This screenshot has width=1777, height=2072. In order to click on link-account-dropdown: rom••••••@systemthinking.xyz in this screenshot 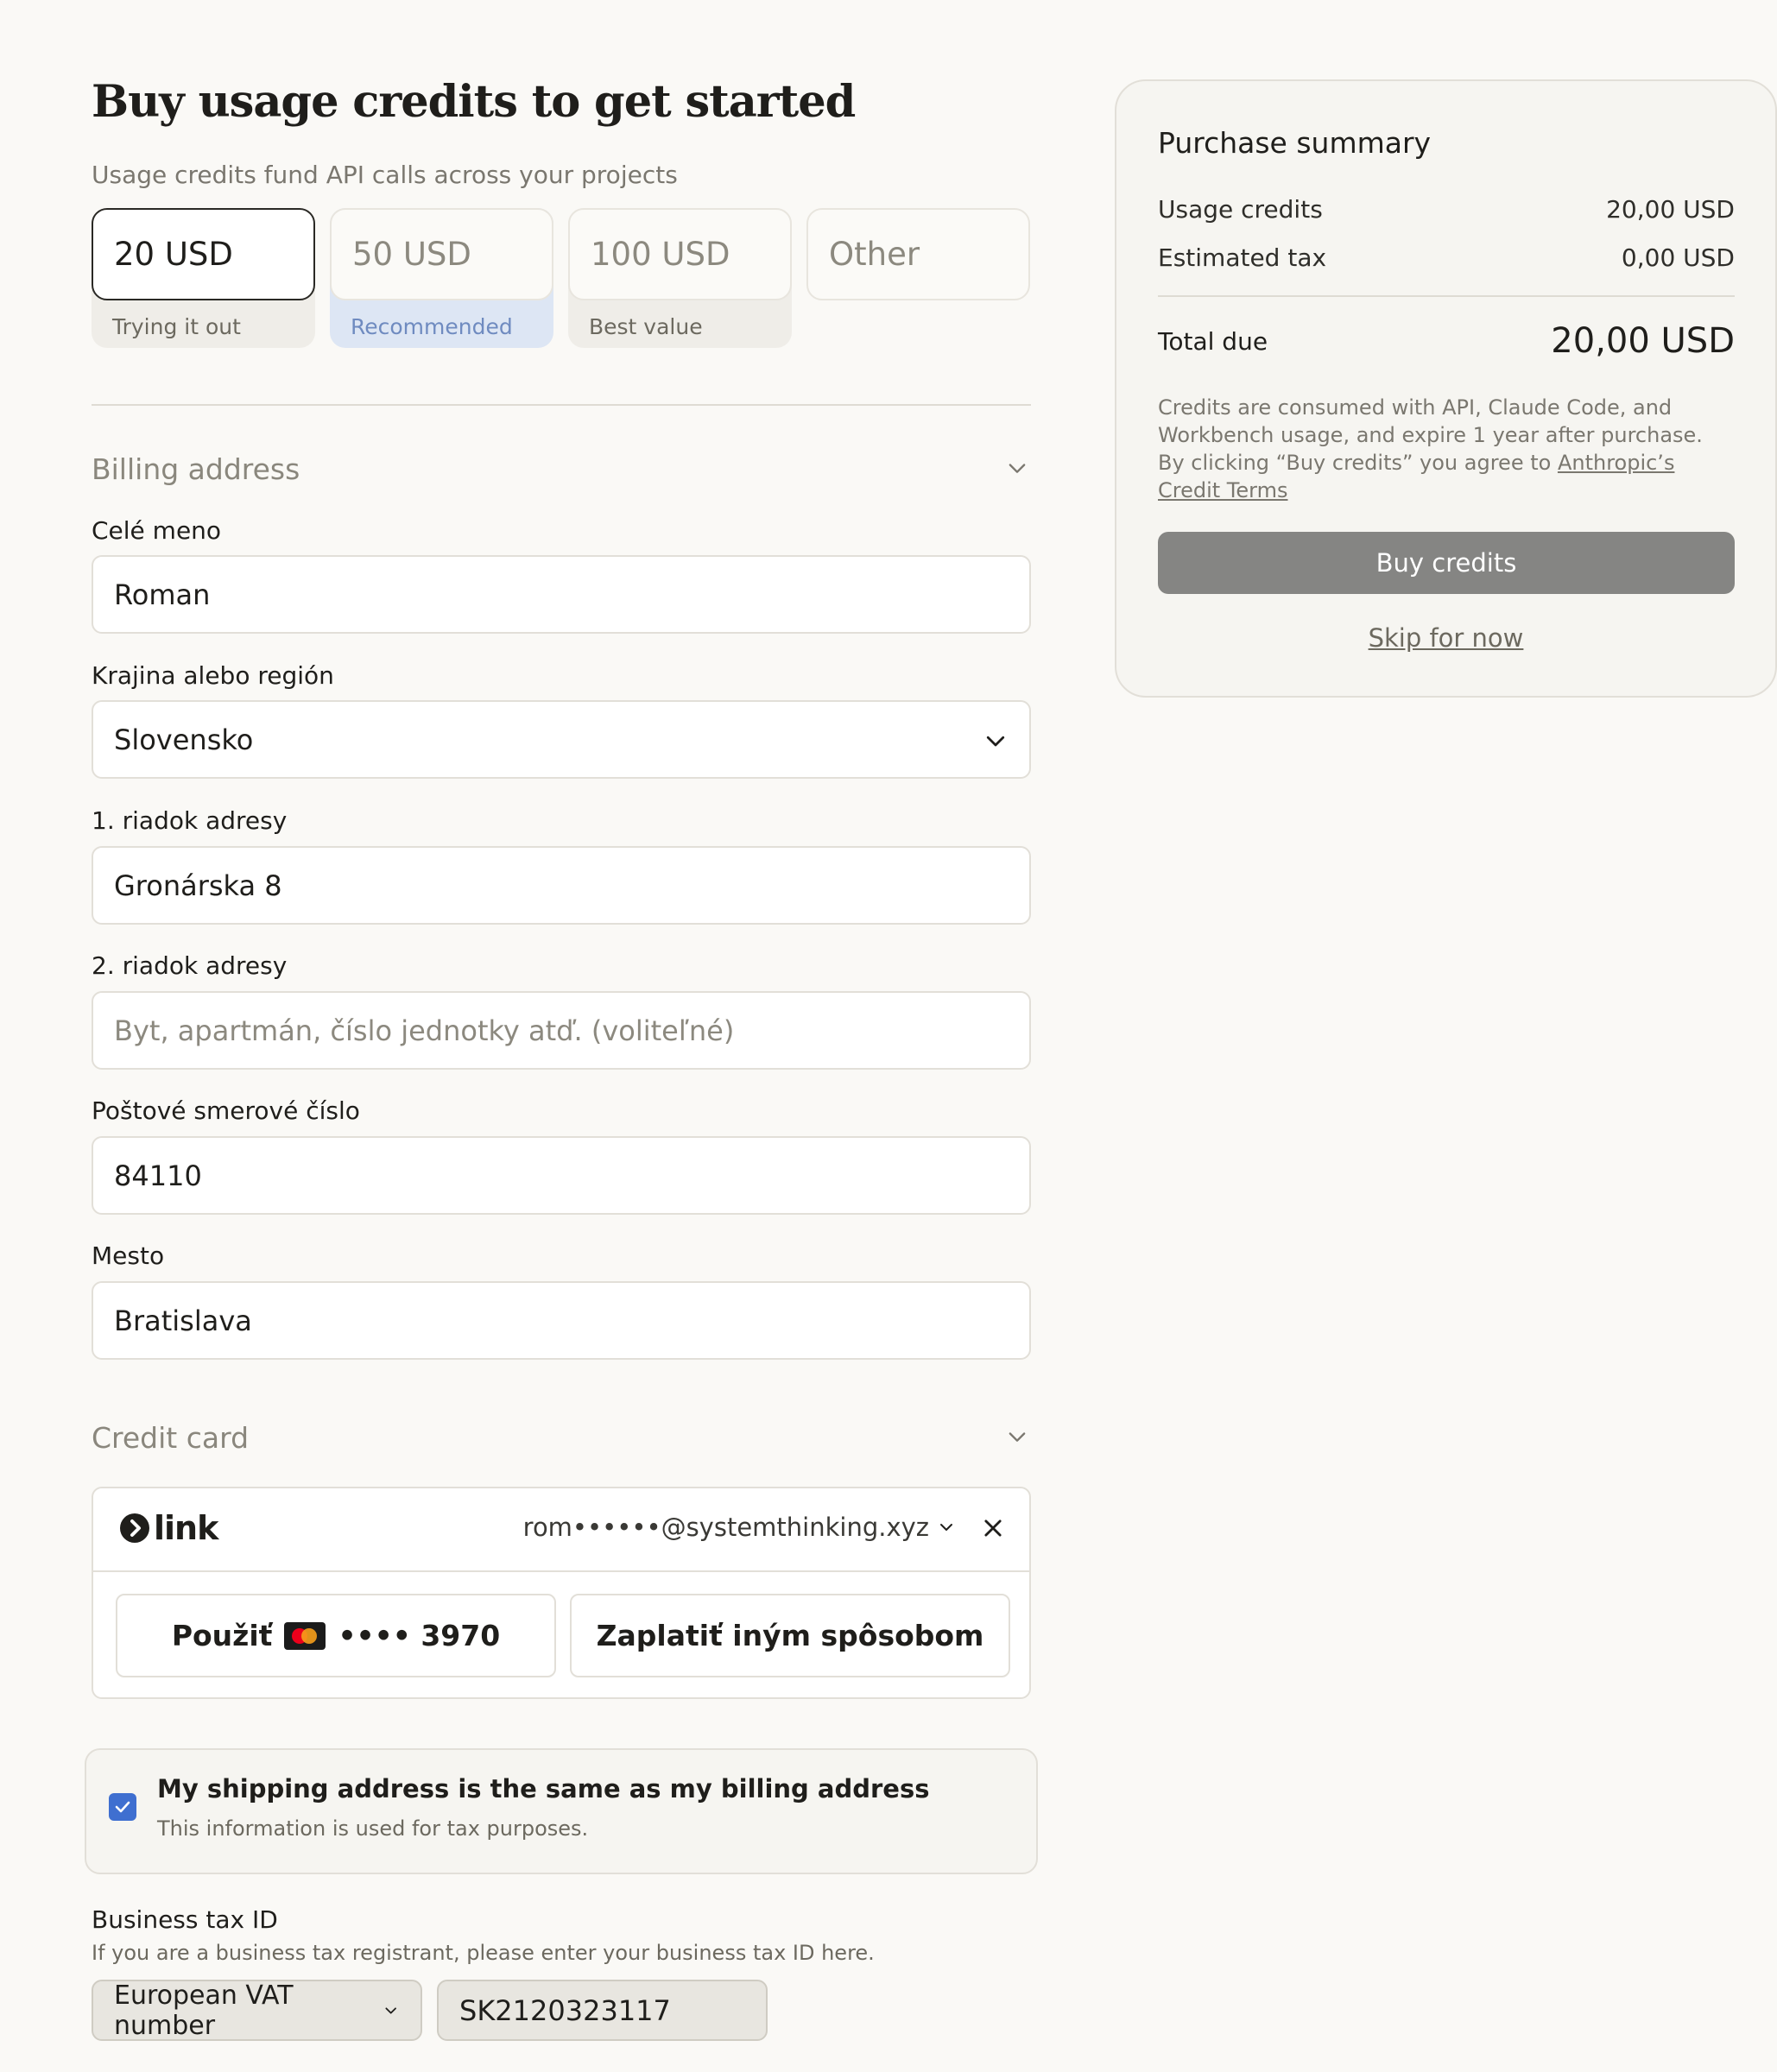, I will do `click(740, 1527)`.